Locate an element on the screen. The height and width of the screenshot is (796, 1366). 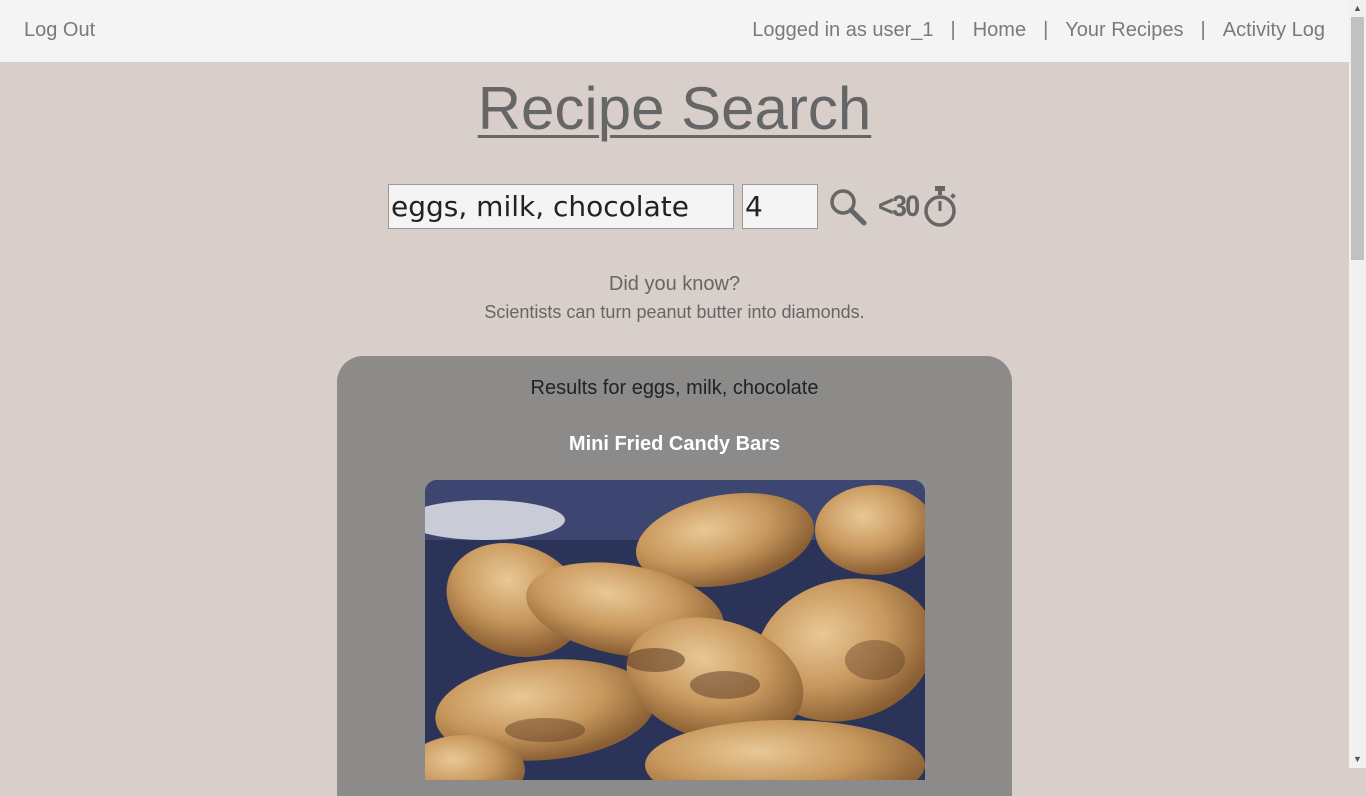
search-bar: <30 is located at coordinates (672, 206).